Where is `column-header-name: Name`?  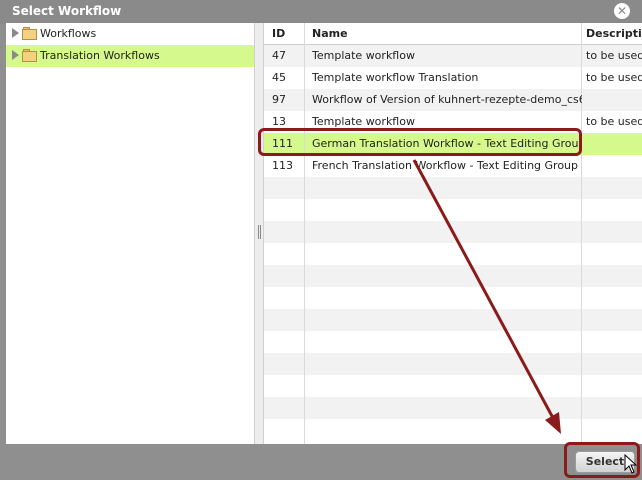
column-header-name: Name is located at coordinates (330, 33).